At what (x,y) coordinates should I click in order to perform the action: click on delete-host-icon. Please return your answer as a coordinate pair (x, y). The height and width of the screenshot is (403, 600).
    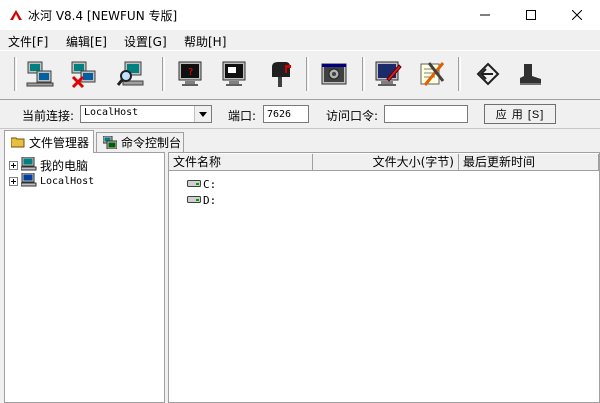
    Looking at the image, I should click on (83, 75).